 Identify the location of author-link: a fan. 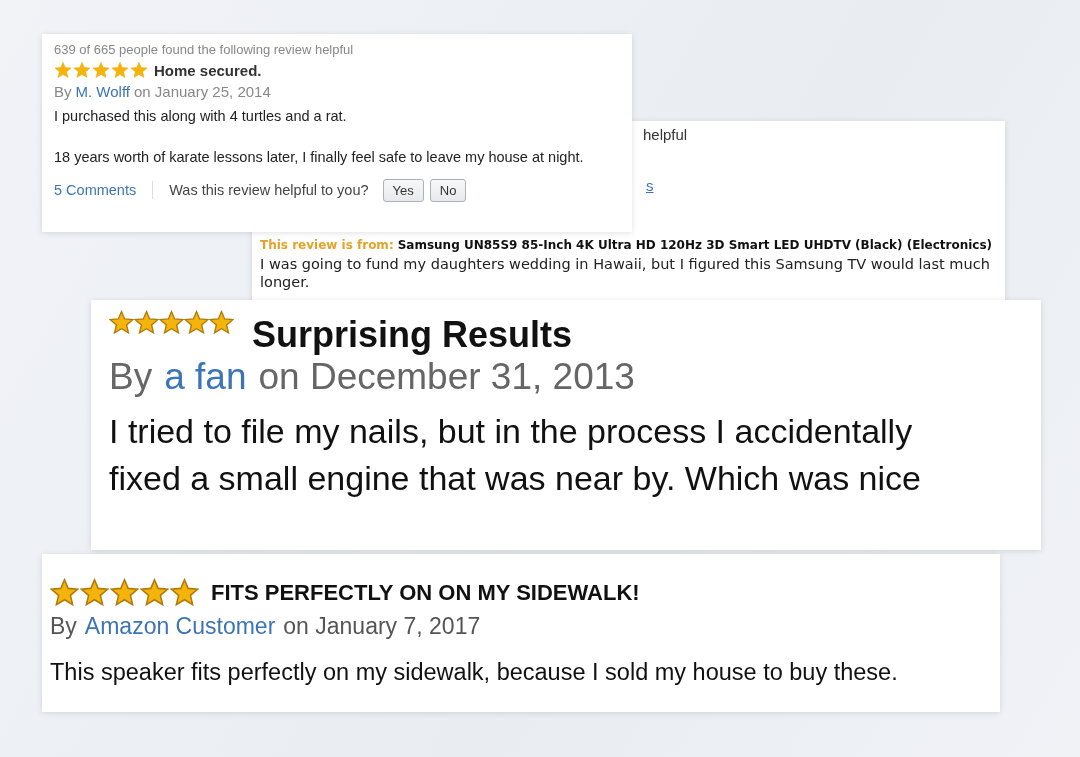
(205, 377).